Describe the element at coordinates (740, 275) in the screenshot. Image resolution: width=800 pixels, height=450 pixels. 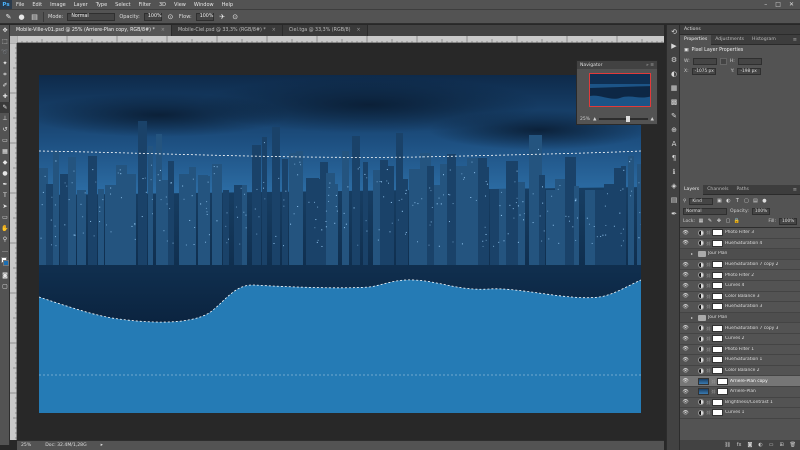
I see `layer-row: 👁 ⛓ Photo Filter 2` at that location.